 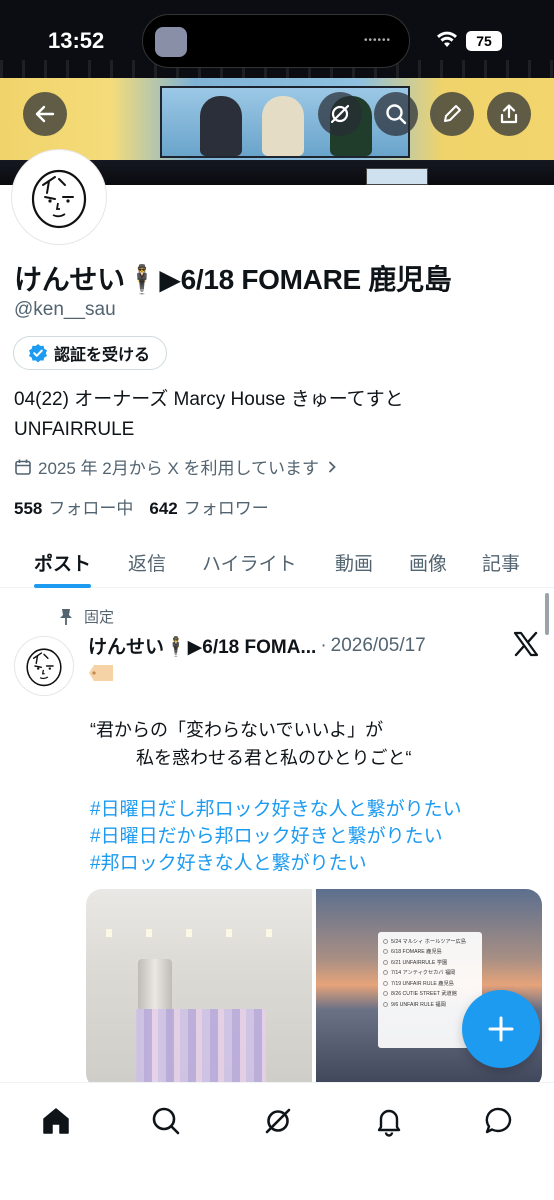 I want to click on wifi-icon, so click(x=447, y=39).